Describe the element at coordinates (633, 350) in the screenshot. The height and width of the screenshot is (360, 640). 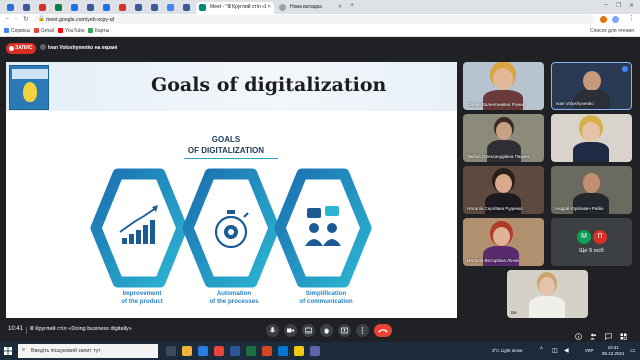
I see `notifications-icon: ▭` at that location.